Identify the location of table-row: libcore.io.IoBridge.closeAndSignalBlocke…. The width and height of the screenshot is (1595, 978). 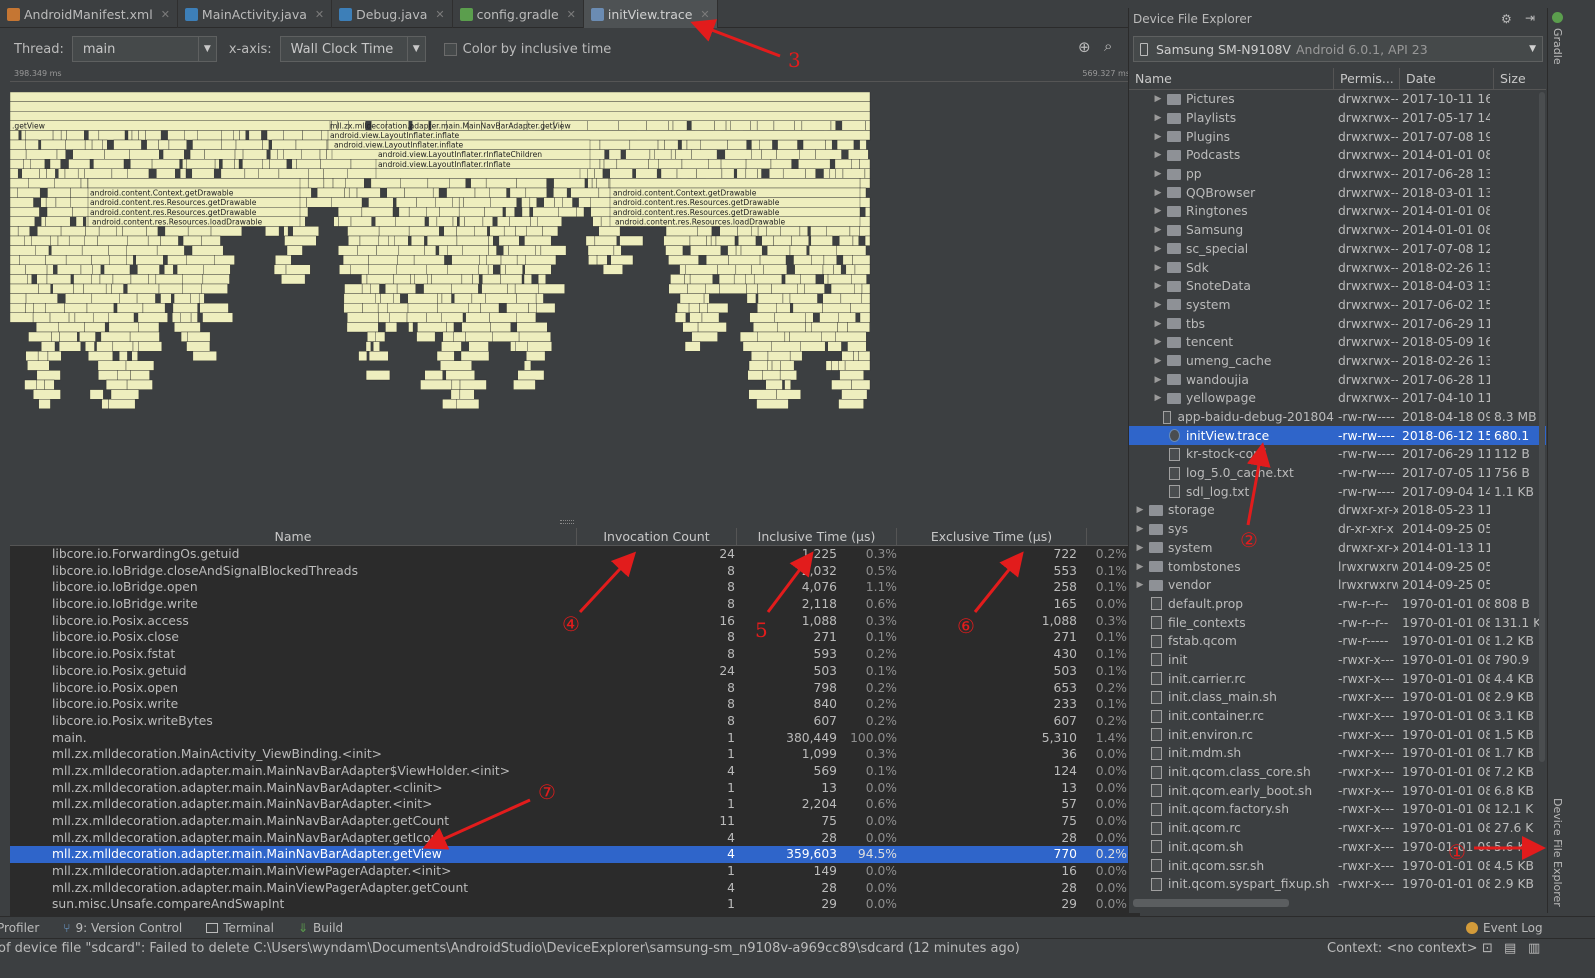
(575, 571).